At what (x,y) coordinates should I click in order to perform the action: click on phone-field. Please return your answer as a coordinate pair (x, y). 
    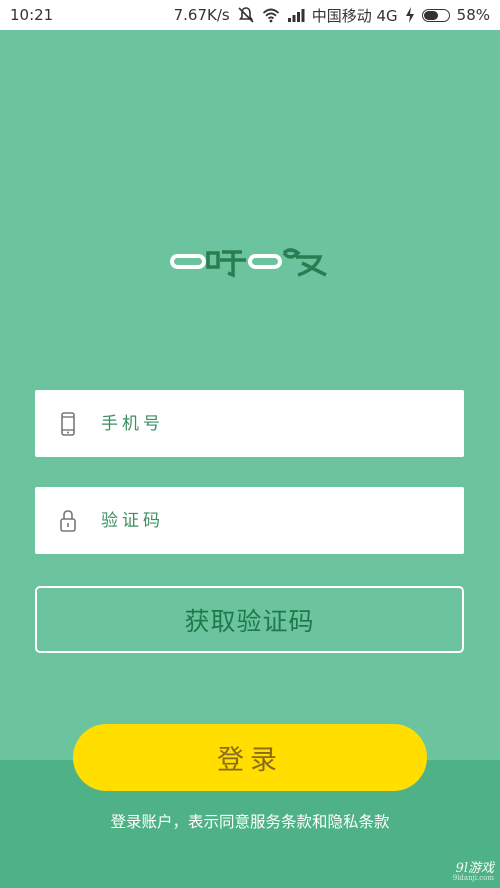
    Looking at the image, I should click on (249, 423).